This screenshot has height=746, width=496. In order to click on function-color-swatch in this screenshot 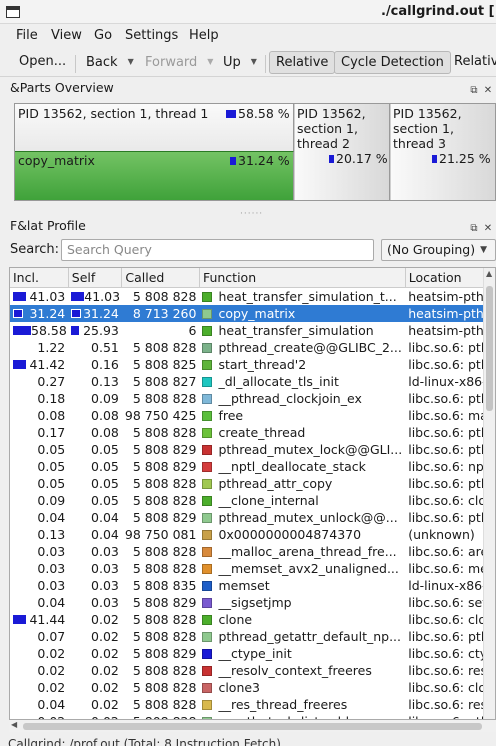, I will do `click(207, 534)`.